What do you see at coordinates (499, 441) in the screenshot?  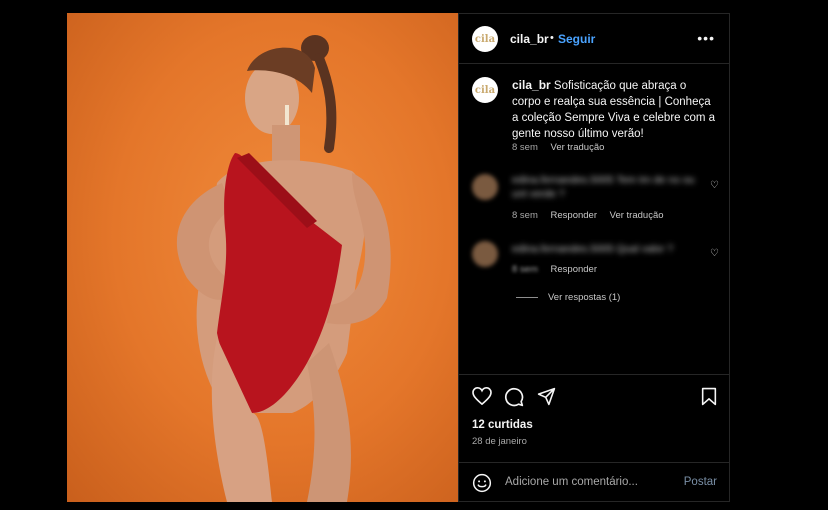 I see `post-date: 28 de janeiro` at bounding box center [499, 441].